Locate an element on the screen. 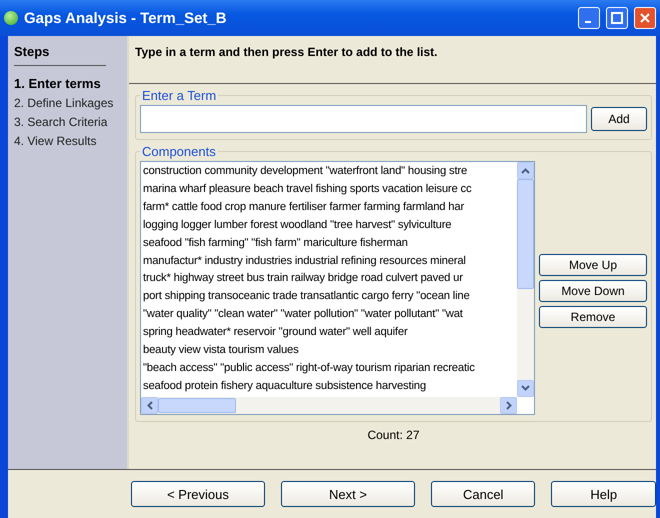 The width and height of the screenshot is (660, 518). term-input-field is located at coordinates (363, 119).